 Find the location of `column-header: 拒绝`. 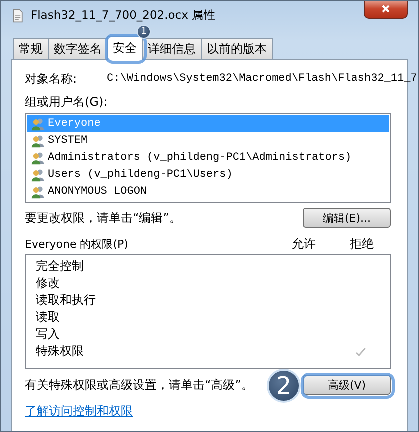

column-header: 拒绝 is located at coordinates (362, 244).